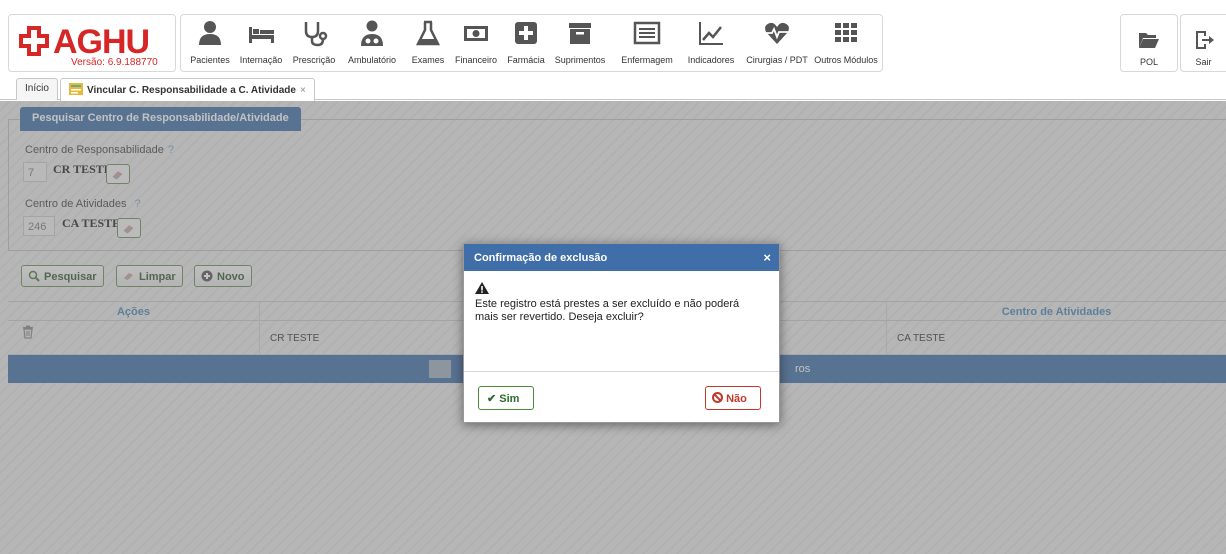 The image size is (1226, 554). Describe the element at coordinates (1149, 40) in the screenshot. I see `folder-open-icon` at that location.